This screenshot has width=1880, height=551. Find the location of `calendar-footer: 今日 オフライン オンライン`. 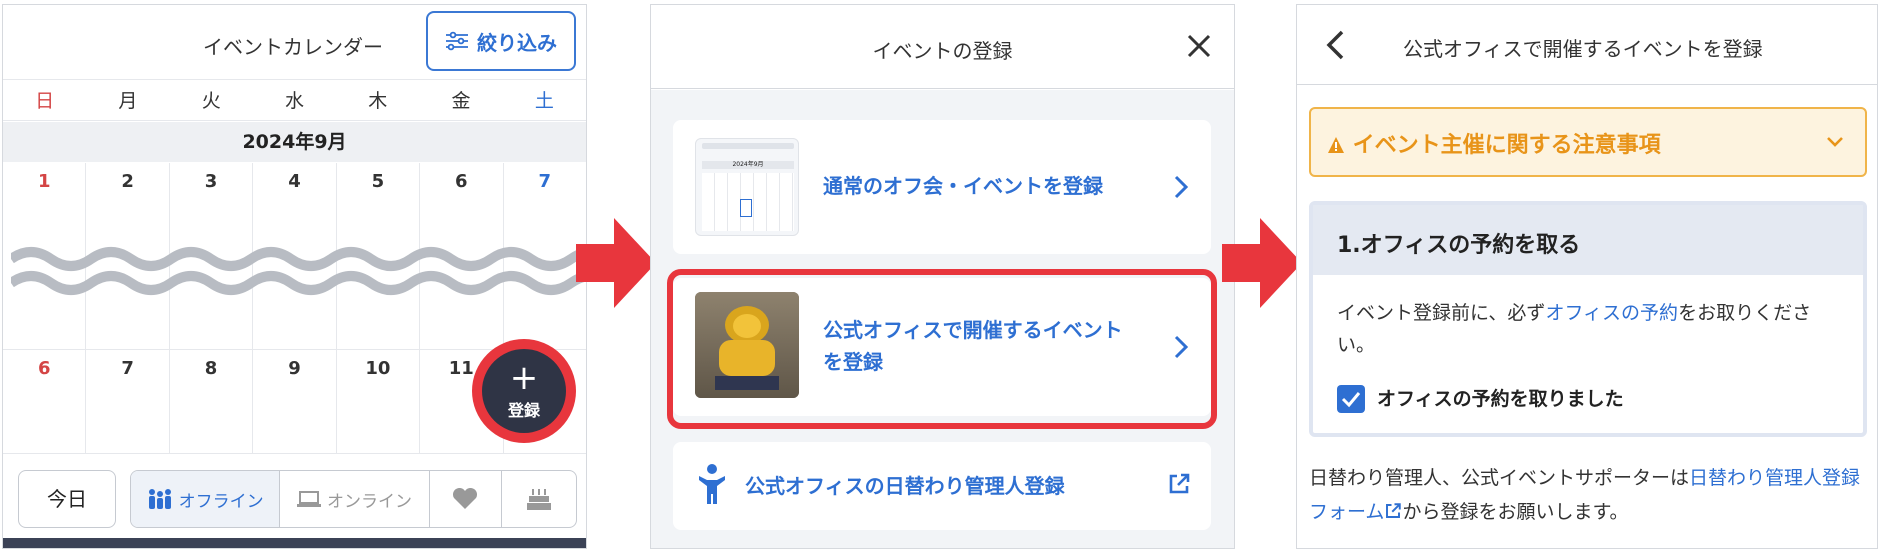

calendar-footer: 今日 オフライン オンライン is located at coordinates (294, 500).